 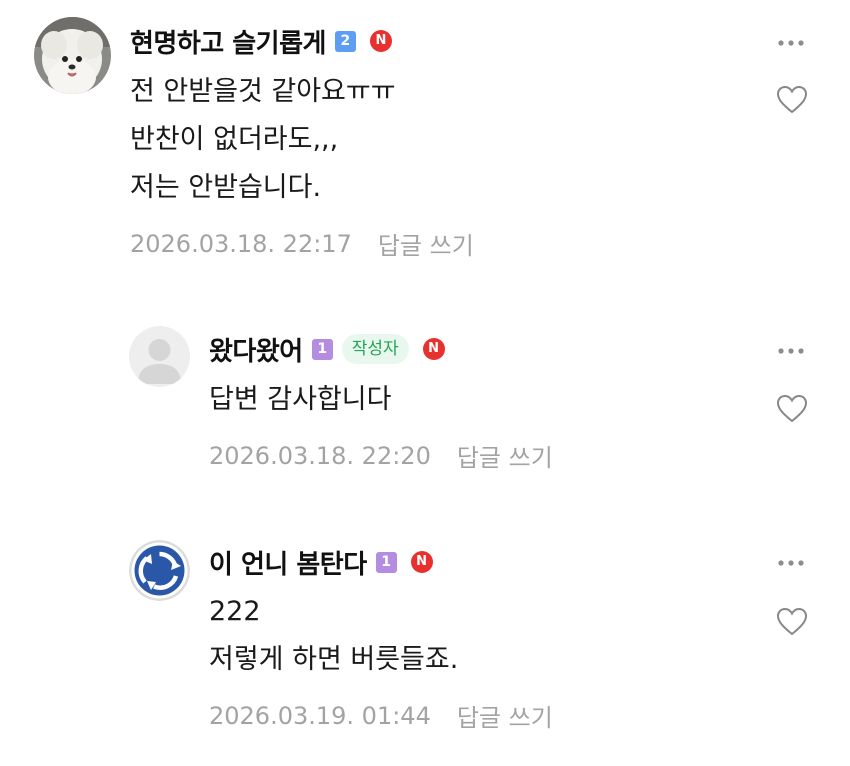 I want to click on level-badge: 2, so click(x=345, y=41).